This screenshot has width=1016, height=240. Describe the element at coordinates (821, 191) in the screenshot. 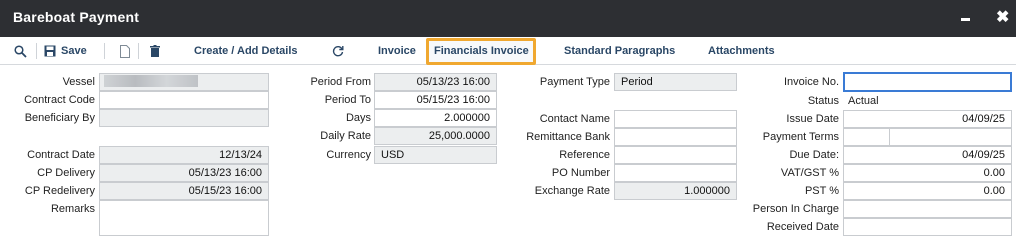

I see `pst-label: PST %` at that location.